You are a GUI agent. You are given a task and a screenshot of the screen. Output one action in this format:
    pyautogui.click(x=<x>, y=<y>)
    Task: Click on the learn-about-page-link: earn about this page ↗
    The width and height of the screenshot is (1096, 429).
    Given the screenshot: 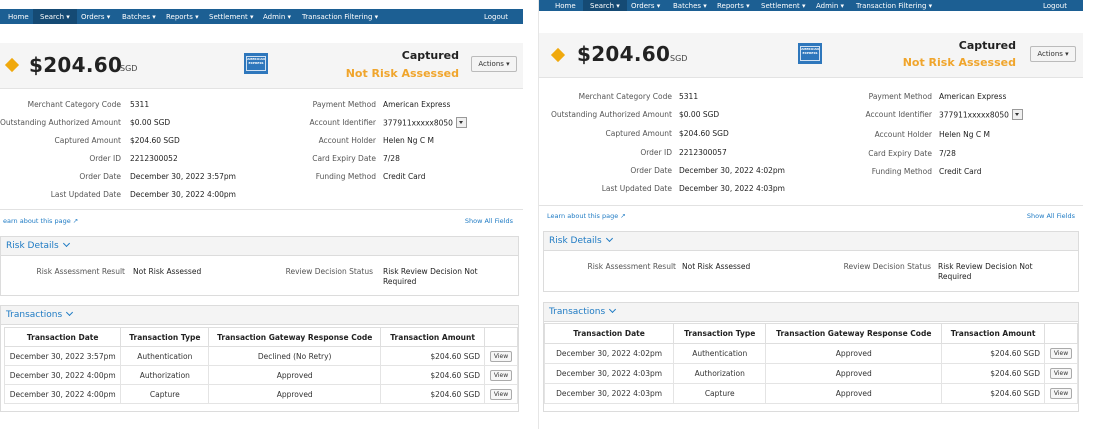 What is the action you would take?
    pyautogui.click(x=40, y=221)
    